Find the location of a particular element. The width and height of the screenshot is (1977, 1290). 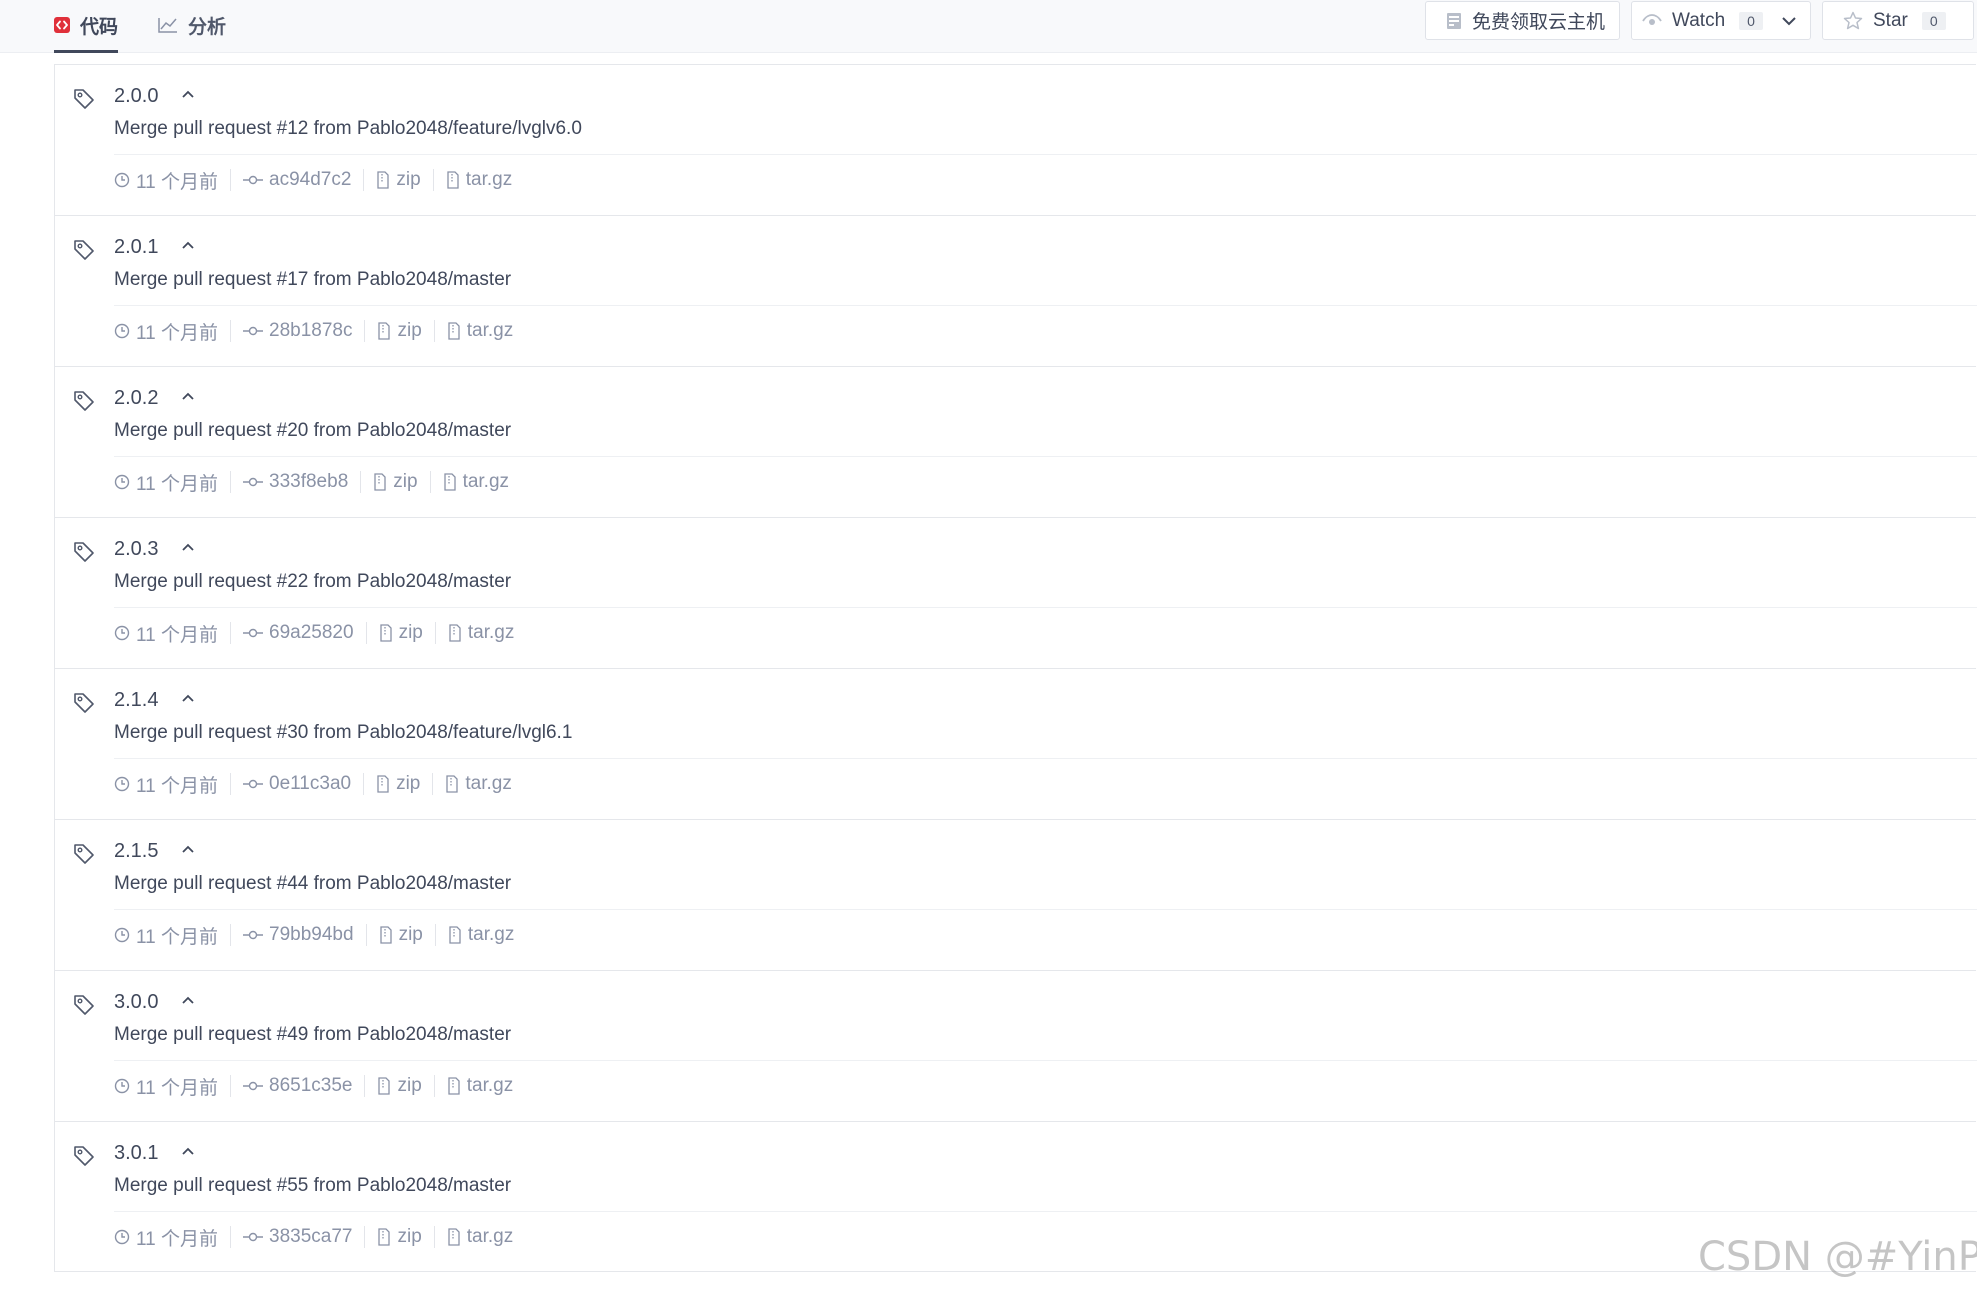

tag-version: 2.0.3 is located at coordinates (136, 549).